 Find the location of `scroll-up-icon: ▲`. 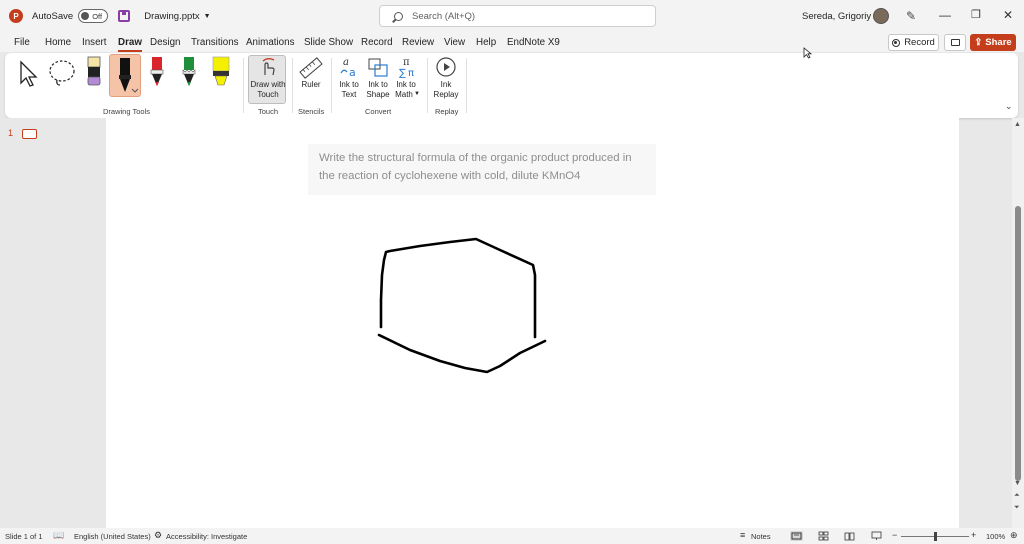

scroll-up-icon: ▲ is located at coordinates (1017, 124).